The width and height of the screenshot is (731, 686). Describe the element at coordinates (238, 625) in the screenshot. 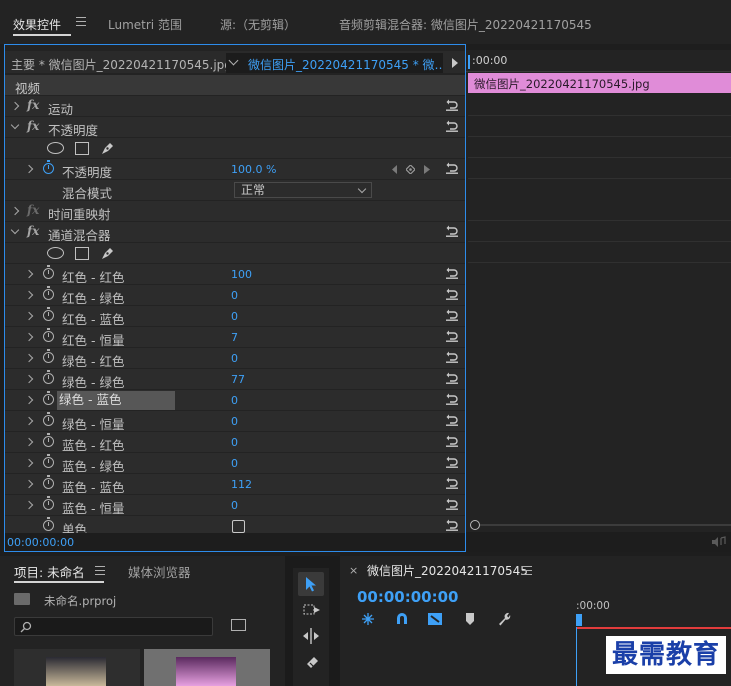

I see `new-bin-icon` at that location.